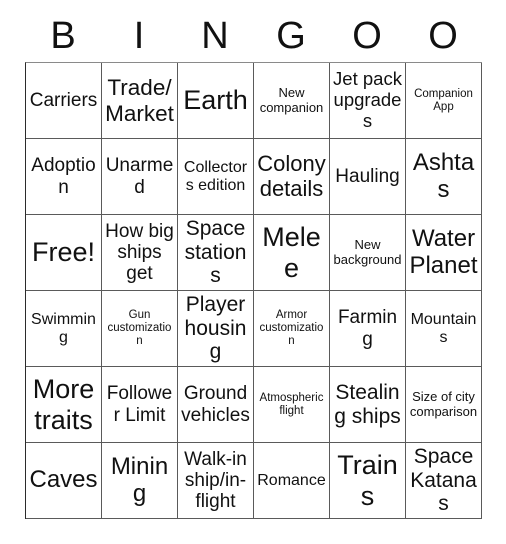 The width and height of the screenshot is (506, 544). Describe the element at coordinates (139, 36) in the screenshot. I see `bingo-header-letter-1: I` at that location.